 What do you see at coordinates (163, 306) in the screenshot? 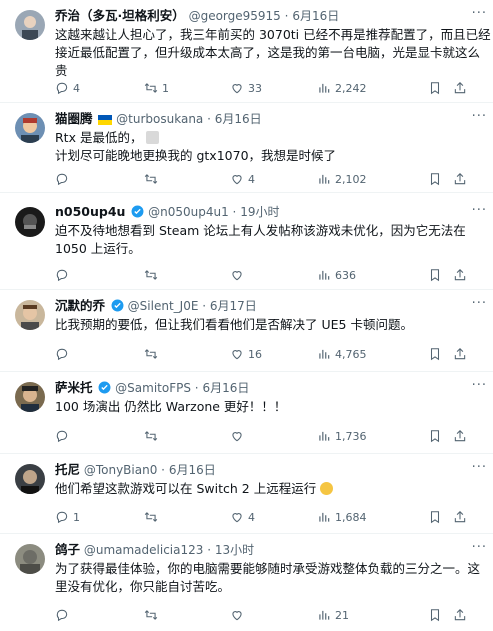
I see `author-handle: @Silent_J0E` at bounding box center [163, 306].